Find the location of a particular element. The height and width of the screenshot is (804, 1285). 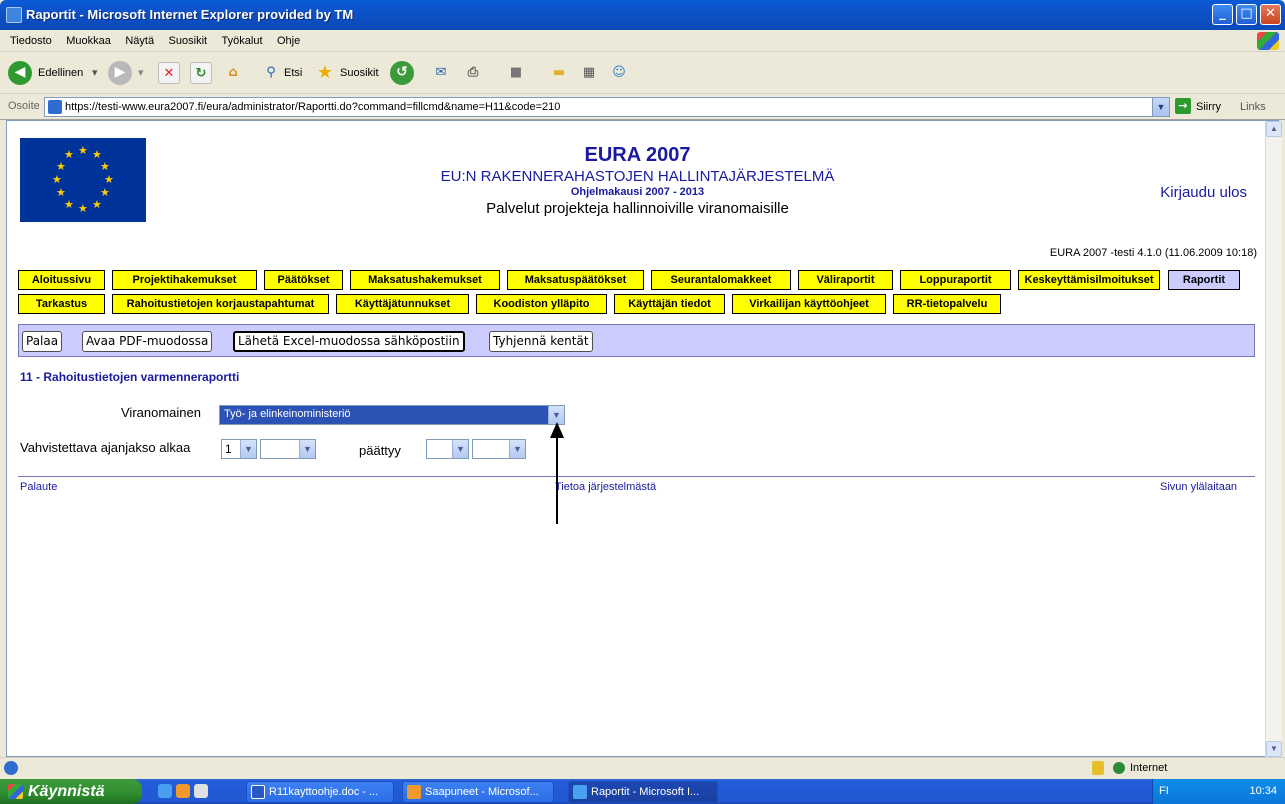

back-dropdown-icon: ▾ is located at coordinates (95, 73).